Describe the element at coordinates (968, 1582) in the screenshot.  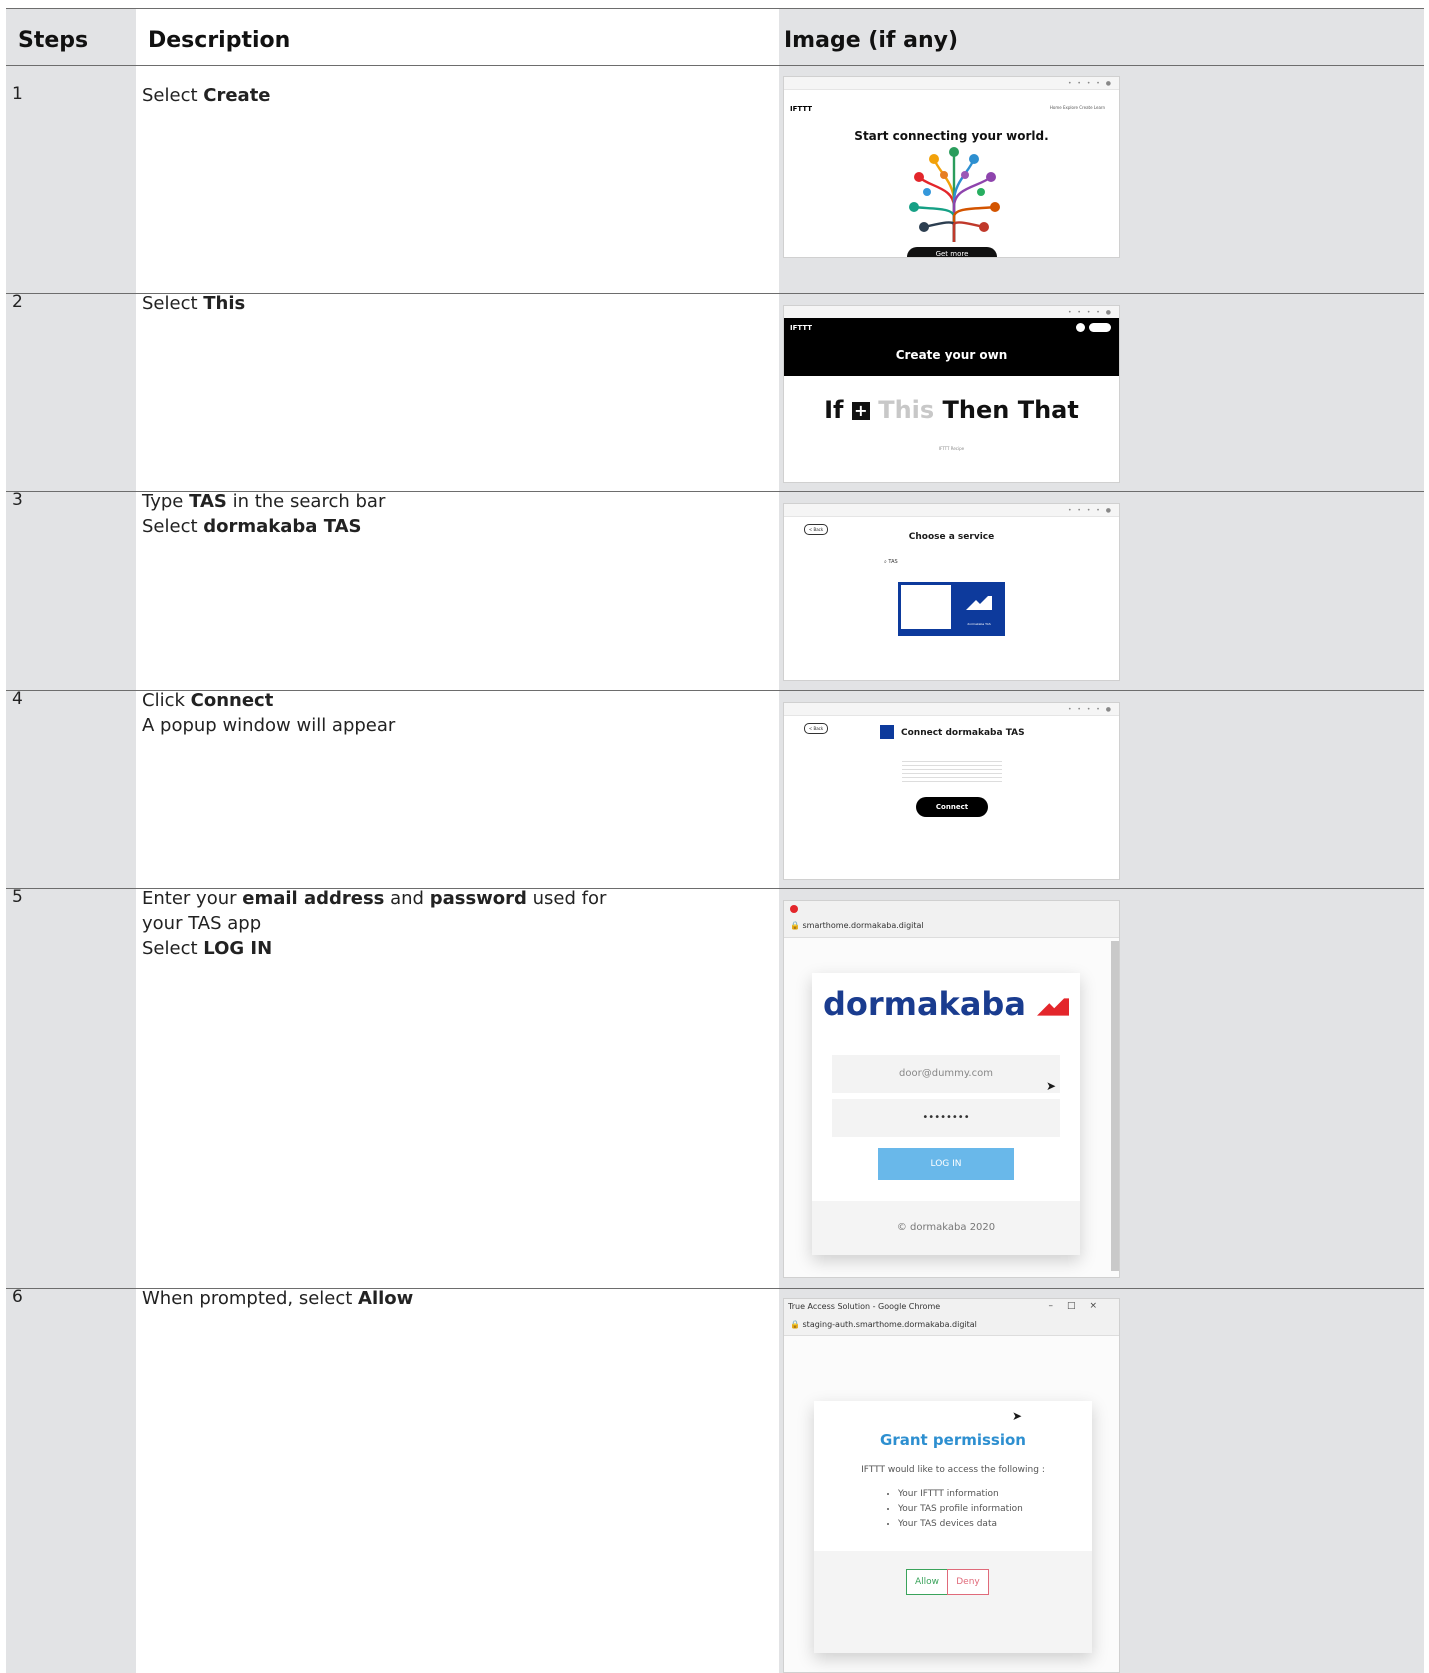
I see `deny-button: Deny` at that location.